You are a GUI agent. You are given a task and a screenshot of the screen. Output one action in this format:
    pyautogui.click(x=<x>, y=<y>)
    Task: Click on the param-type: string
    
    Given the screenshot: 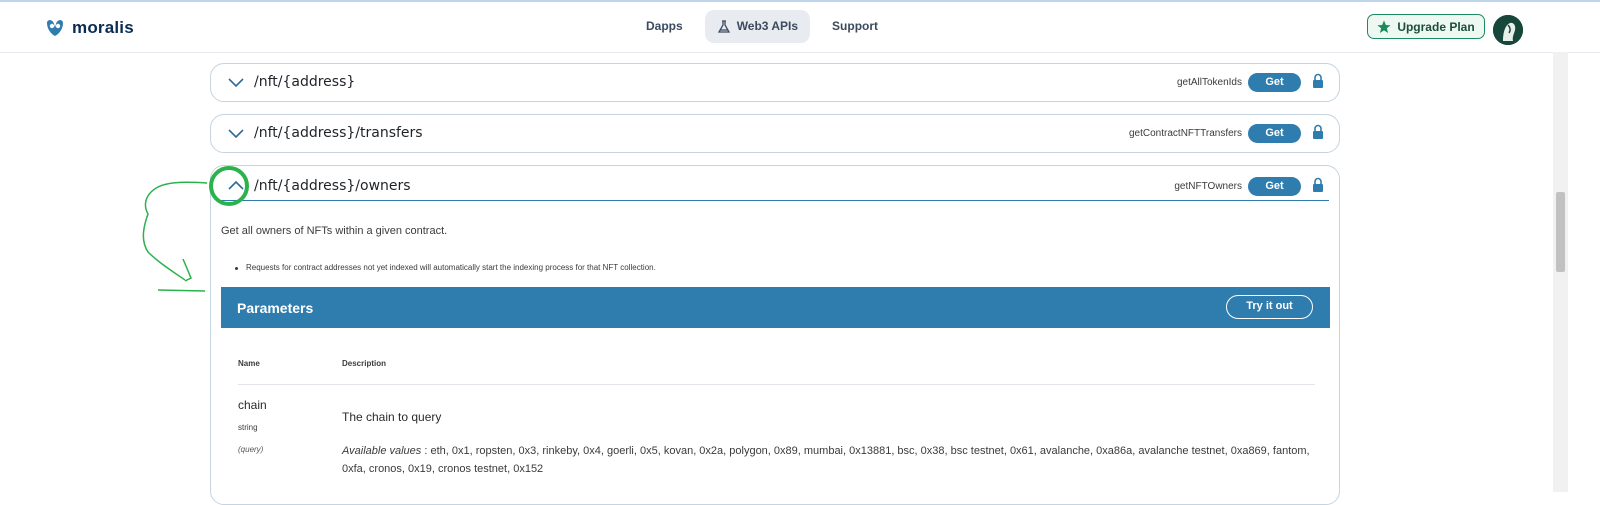 What is the action you would take?
    pyautogui.click(x=248, y=427)
    